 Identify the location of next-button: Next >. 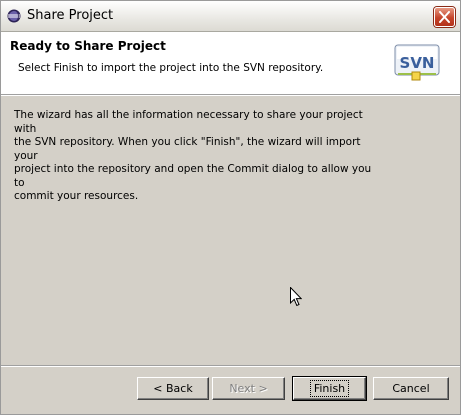
(248, 388).